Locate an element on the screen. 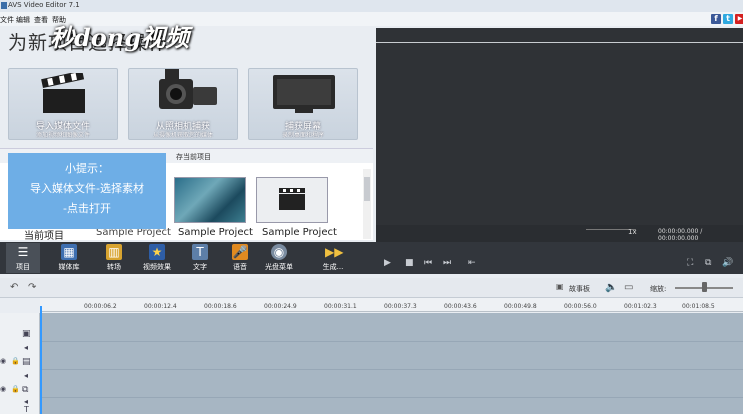 The height and width of the screenshot is (414, 743). toolbar-transitions: ▥ 转场 is located at coordinates (114, 258).